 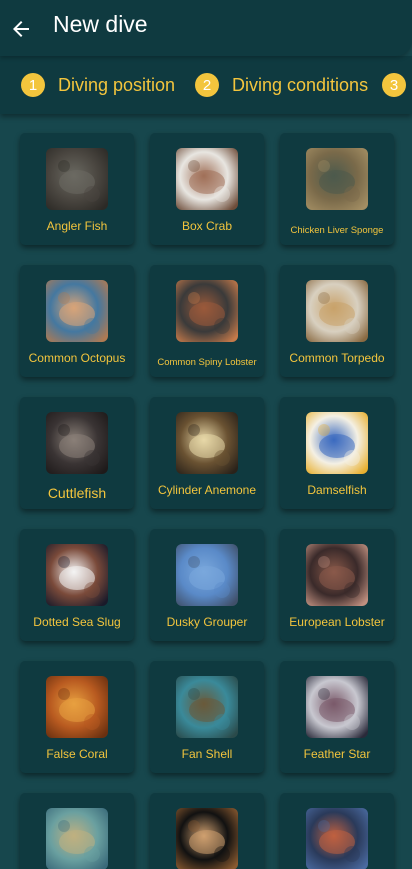 I want to click on species-card: Cylinder Anemone, so click(x=207, y=453).